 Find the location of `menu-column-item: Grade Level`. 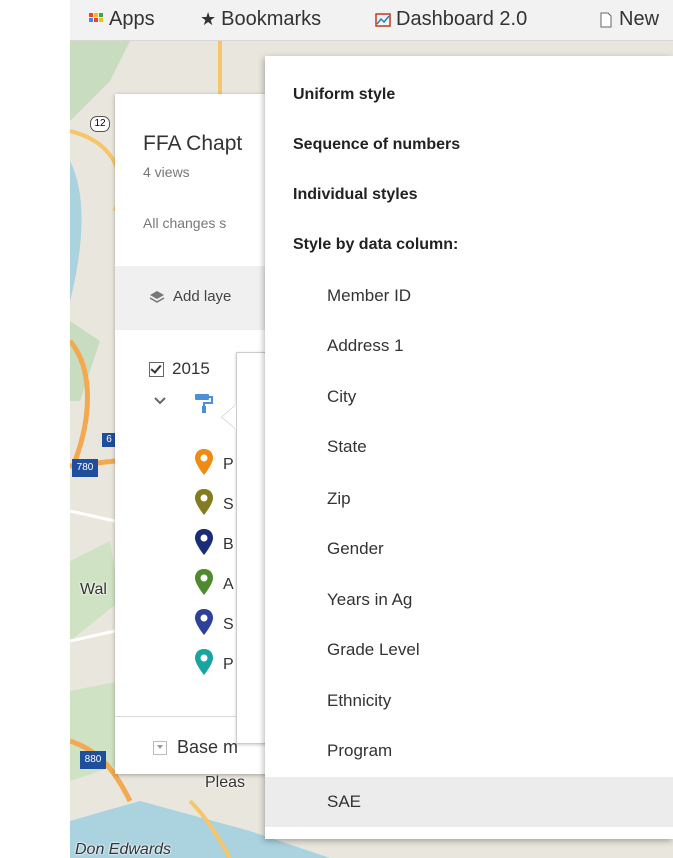

menu-column-item: Grade Level is located at coordinates (469, 650).